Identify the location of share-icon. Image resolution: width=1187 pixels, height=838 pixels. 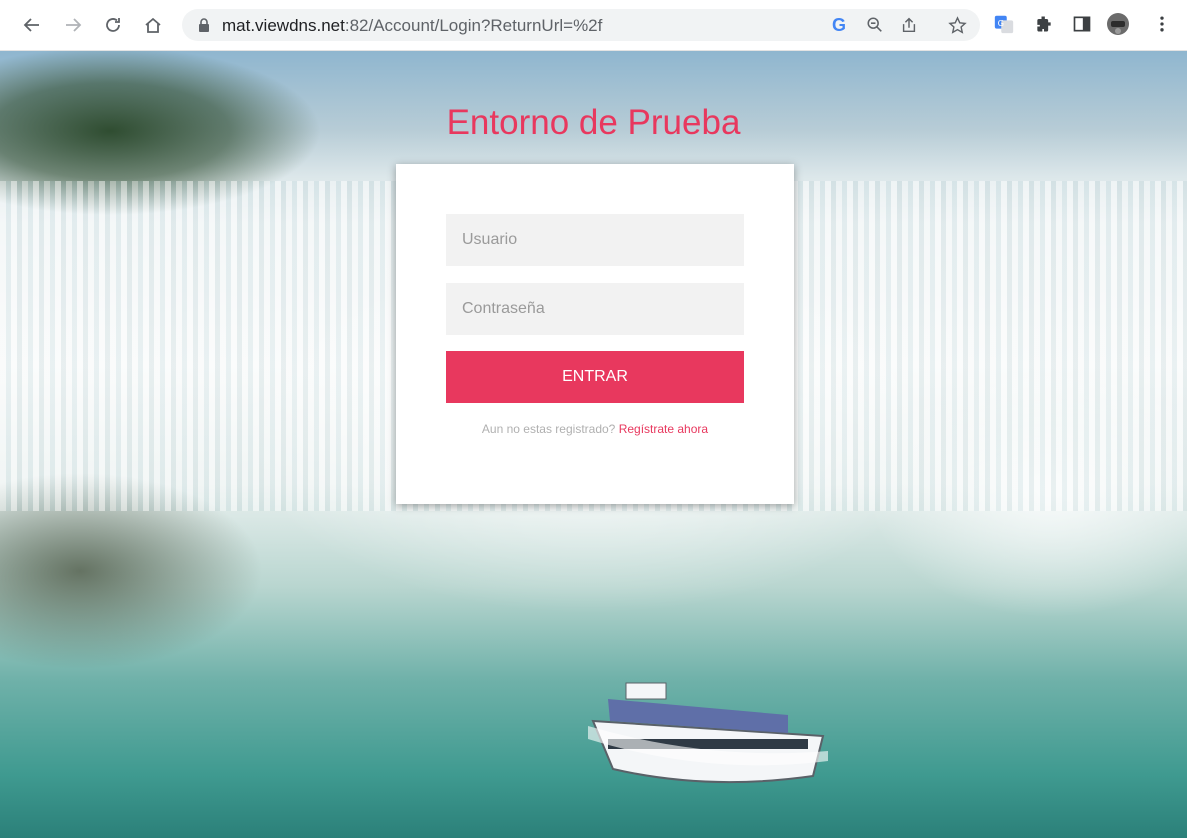
(909, 25).